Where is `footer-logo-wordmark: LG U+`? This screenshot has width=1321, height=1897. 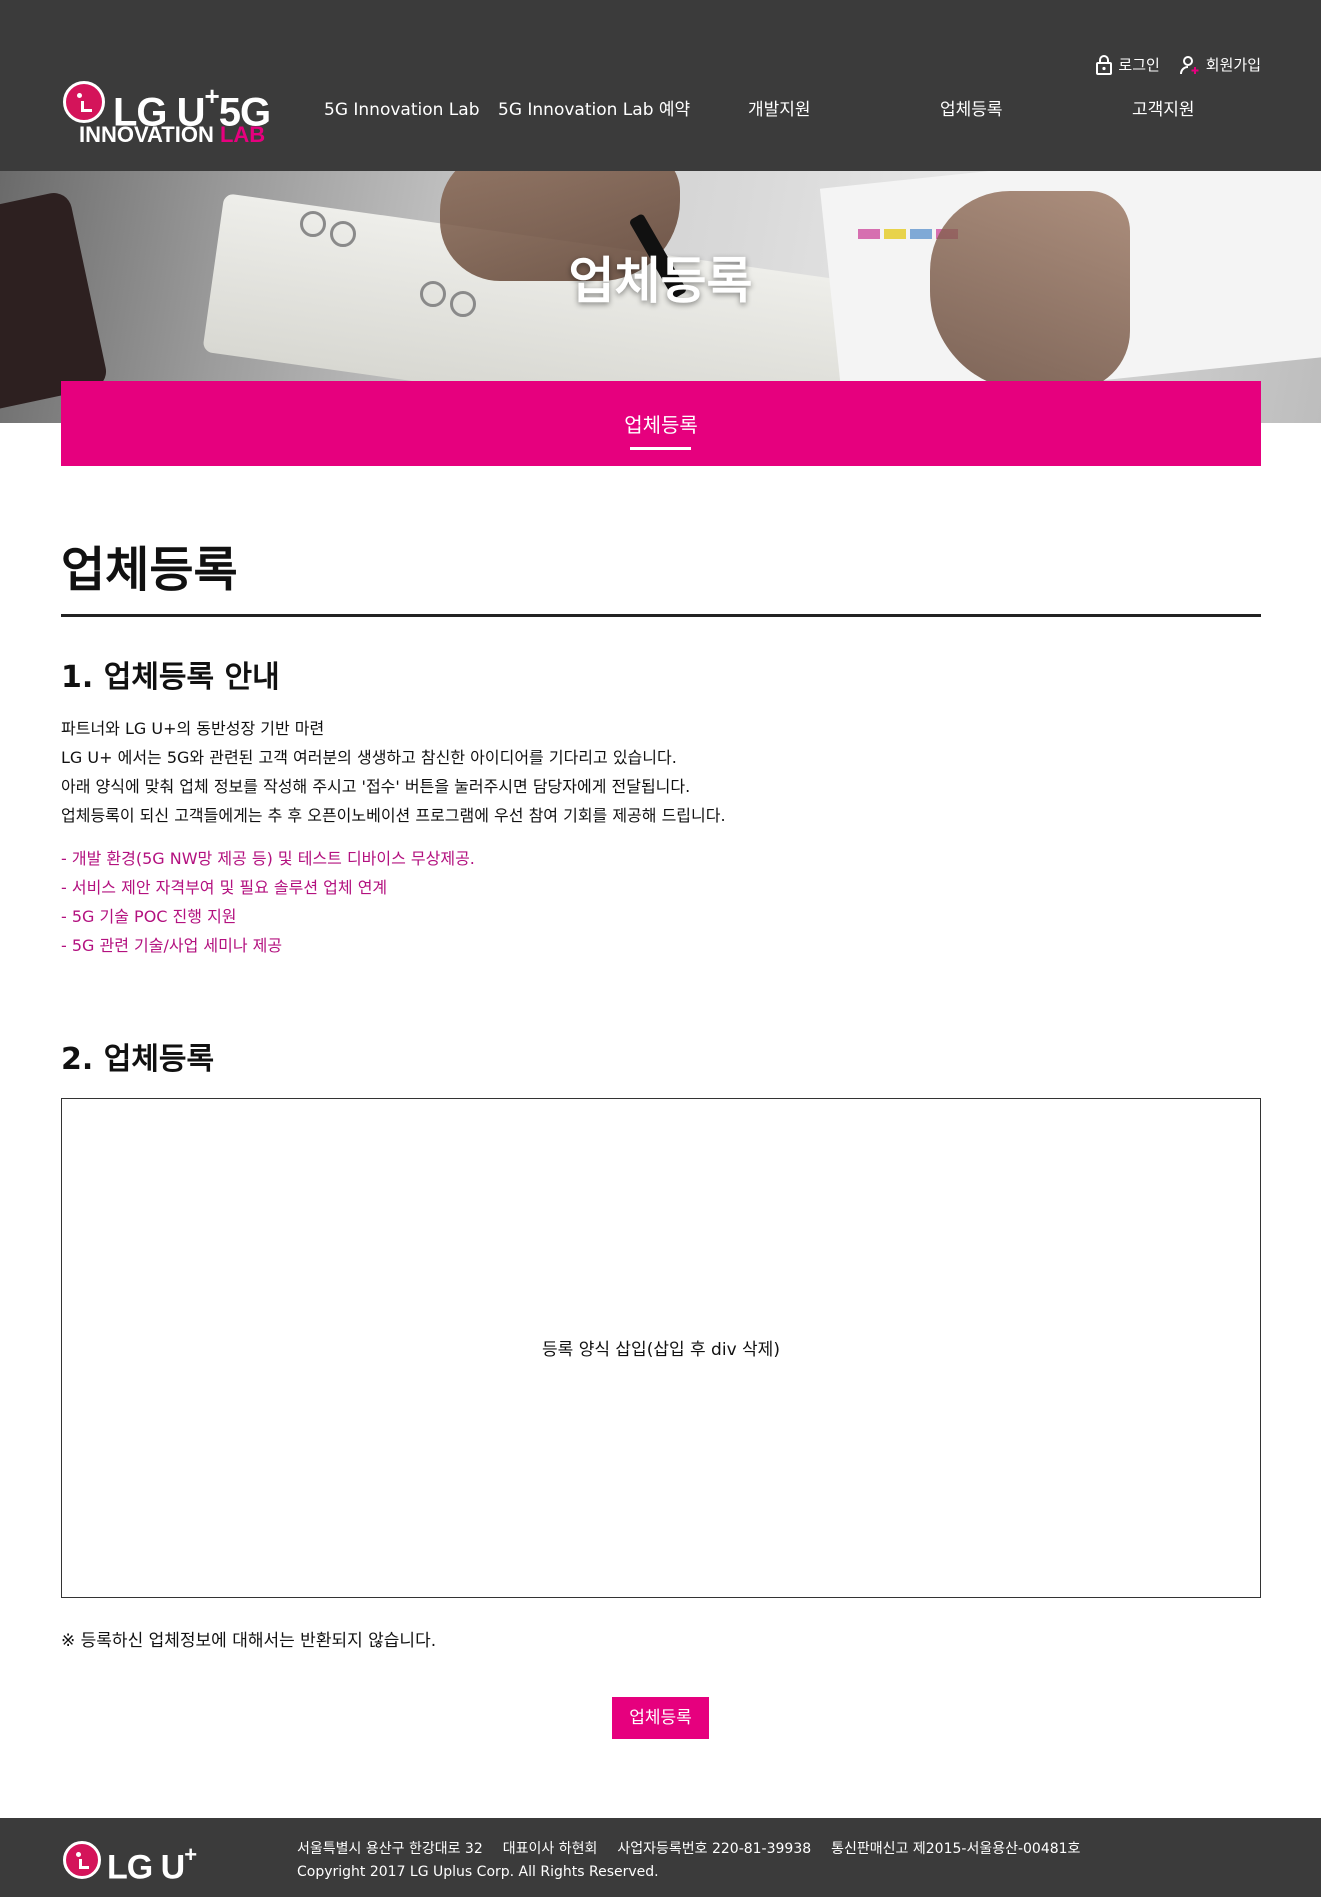 footer-logo-wordmark: LG U+ is located at coordinates (152, 1864).